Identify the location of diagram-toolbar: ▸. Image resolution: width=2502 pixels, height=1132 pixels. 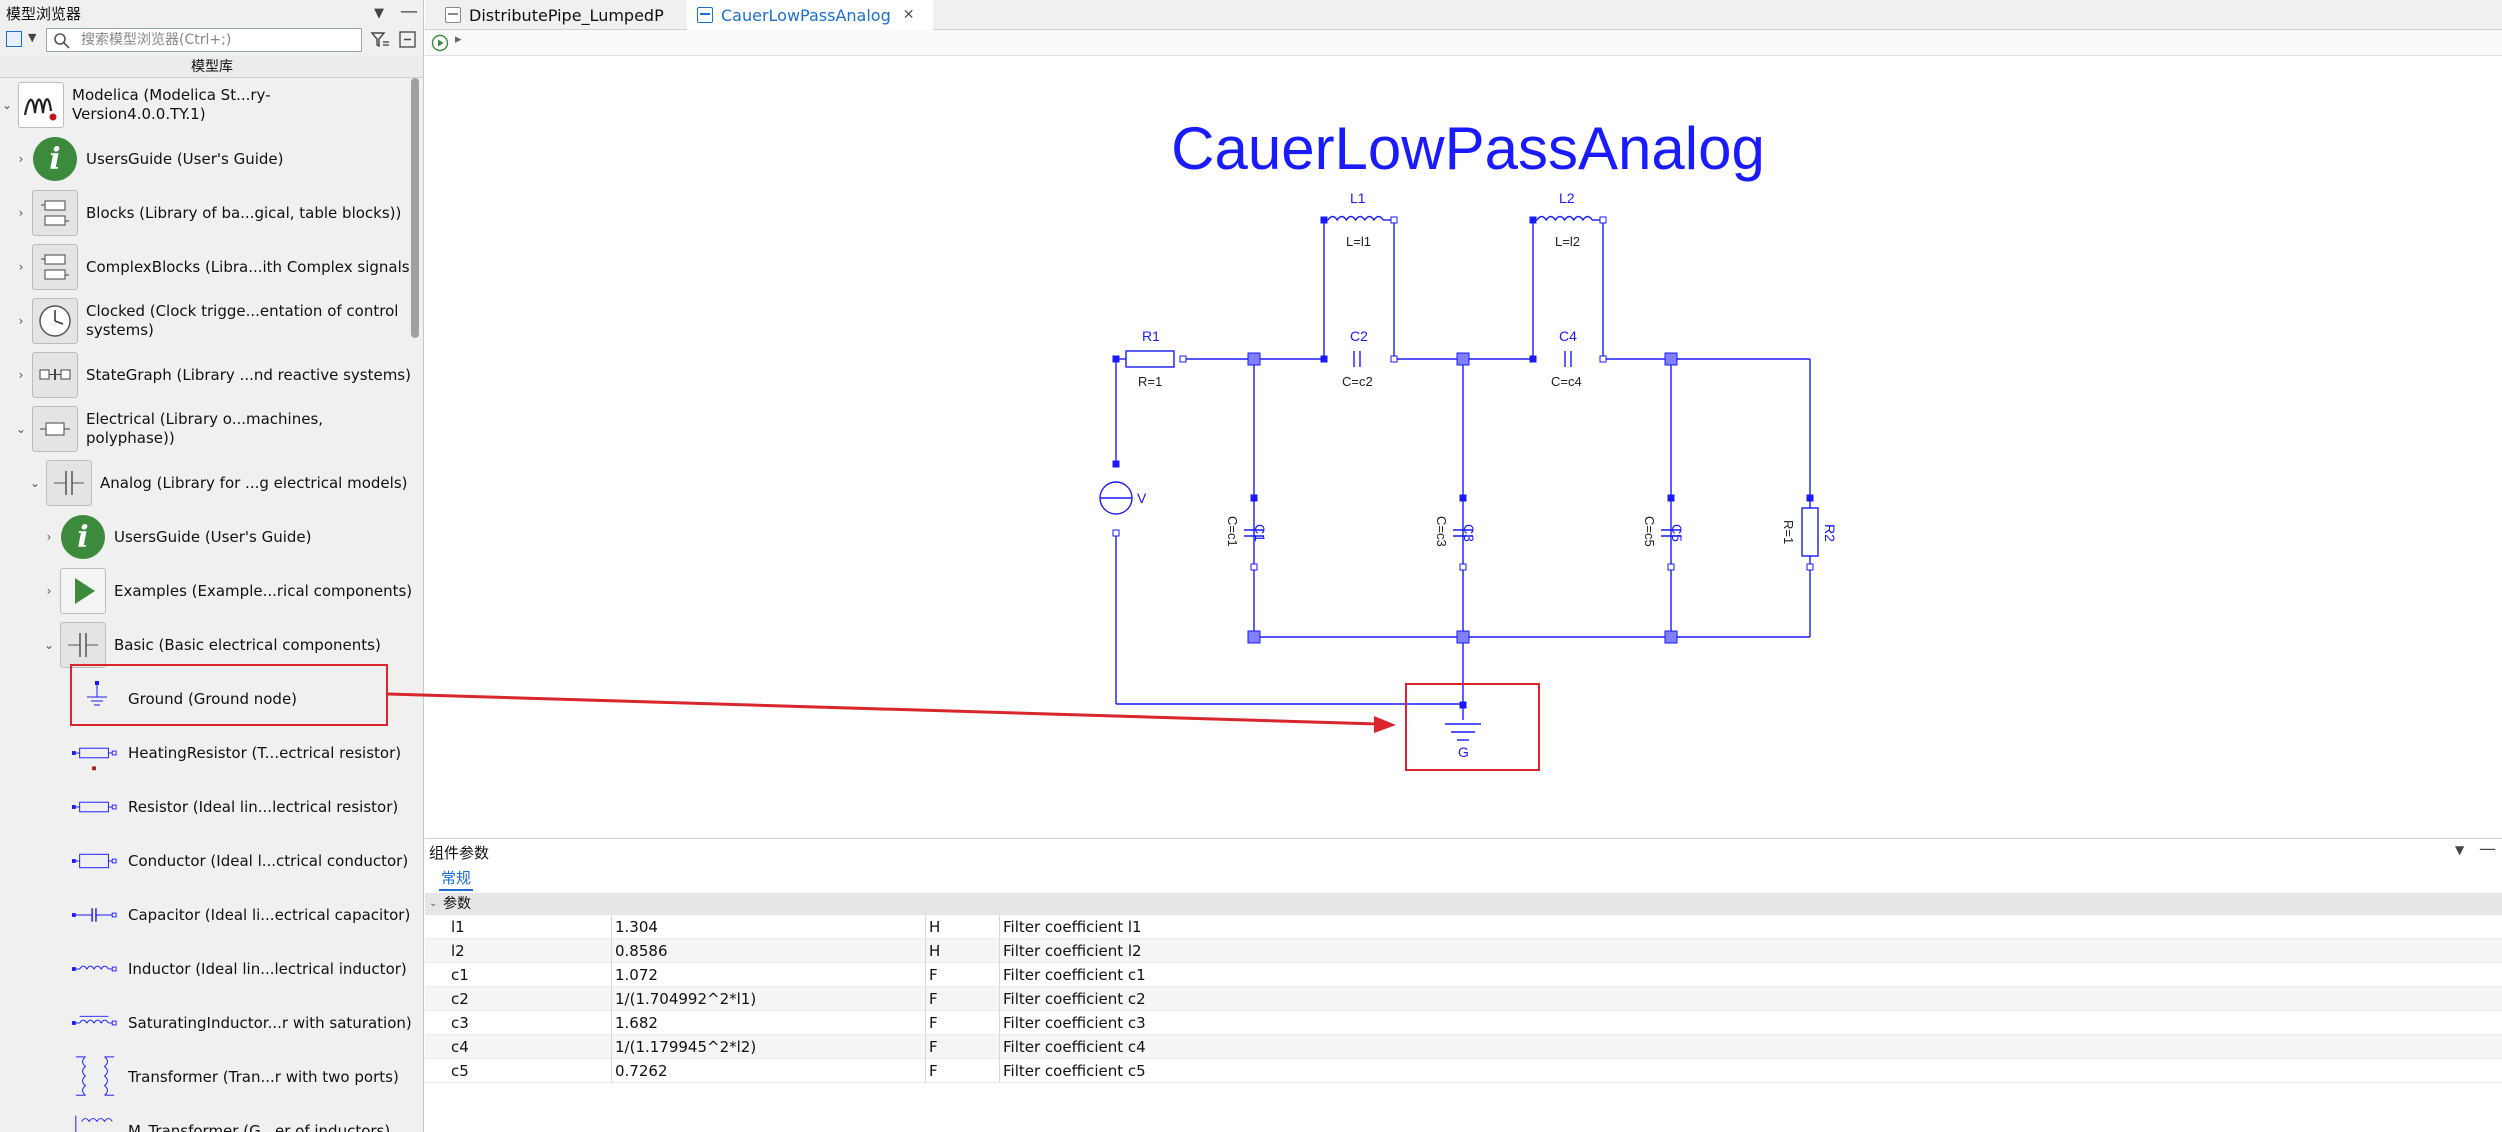
(1463, 43).